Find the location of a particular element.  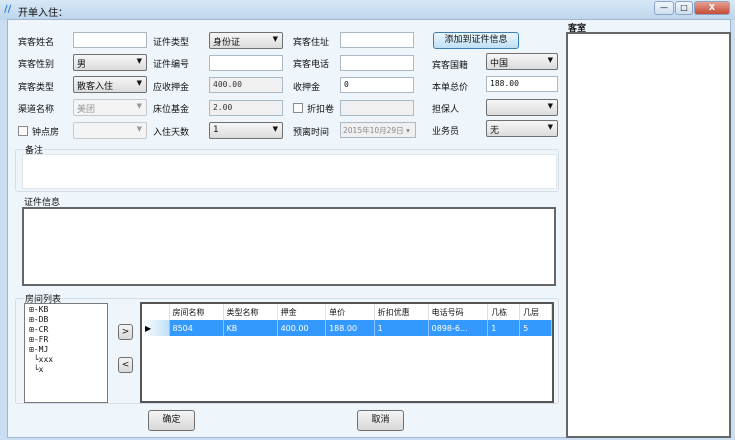

guest-type-value: 散客入住 is located at coordinates (95, 87).